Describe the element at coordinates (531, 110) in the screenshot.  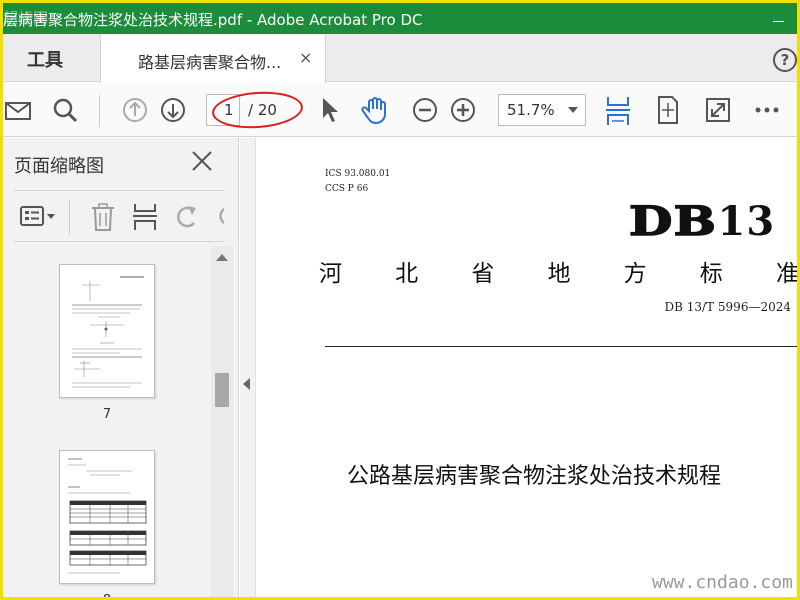
I see `zoom-value: 51.7%` at that location.